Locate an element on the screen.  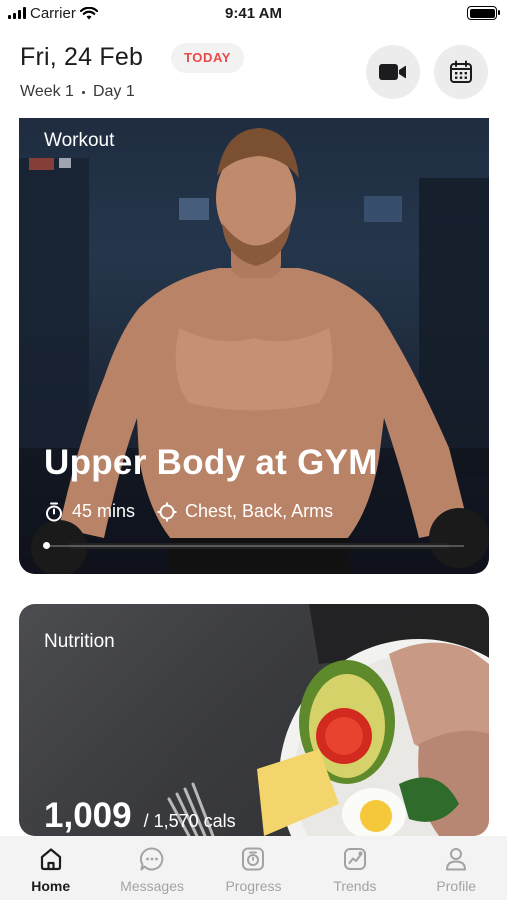
workout-progress-track is located at coordinates (253, 545).